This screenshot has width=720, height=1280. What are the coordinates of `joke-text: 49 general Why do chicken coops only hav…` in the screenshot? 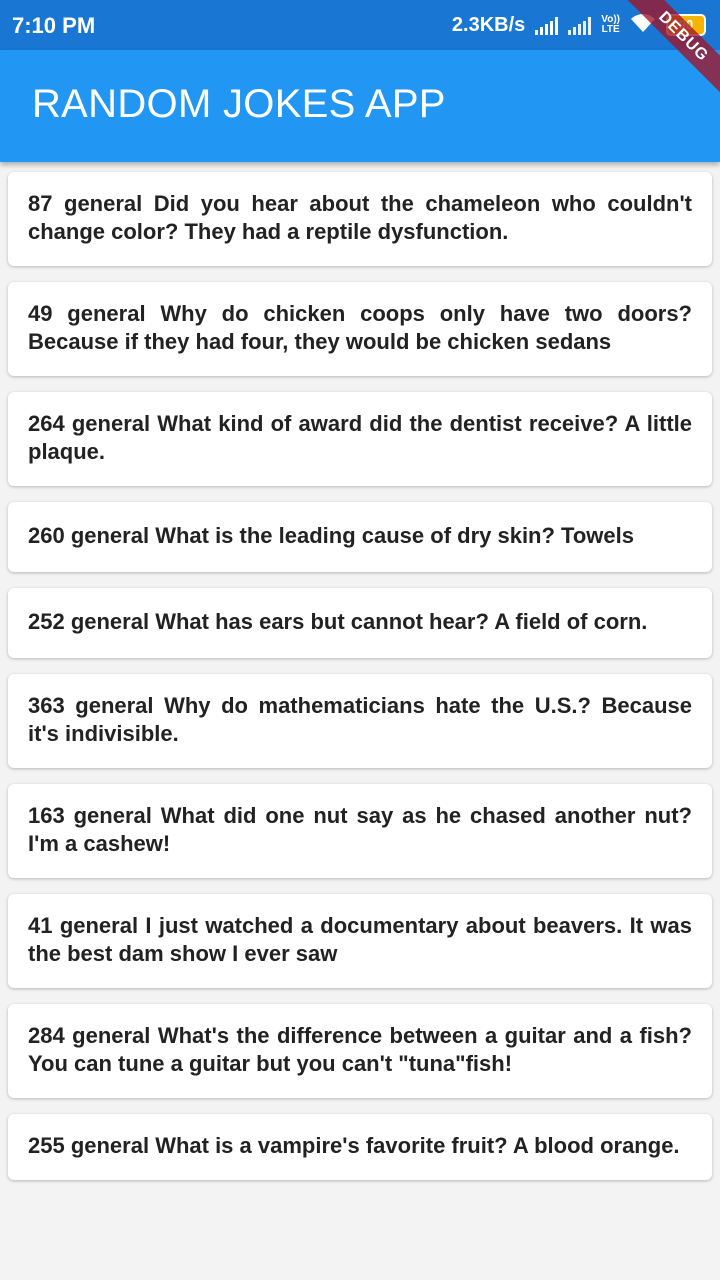 It's located at (360, 327).